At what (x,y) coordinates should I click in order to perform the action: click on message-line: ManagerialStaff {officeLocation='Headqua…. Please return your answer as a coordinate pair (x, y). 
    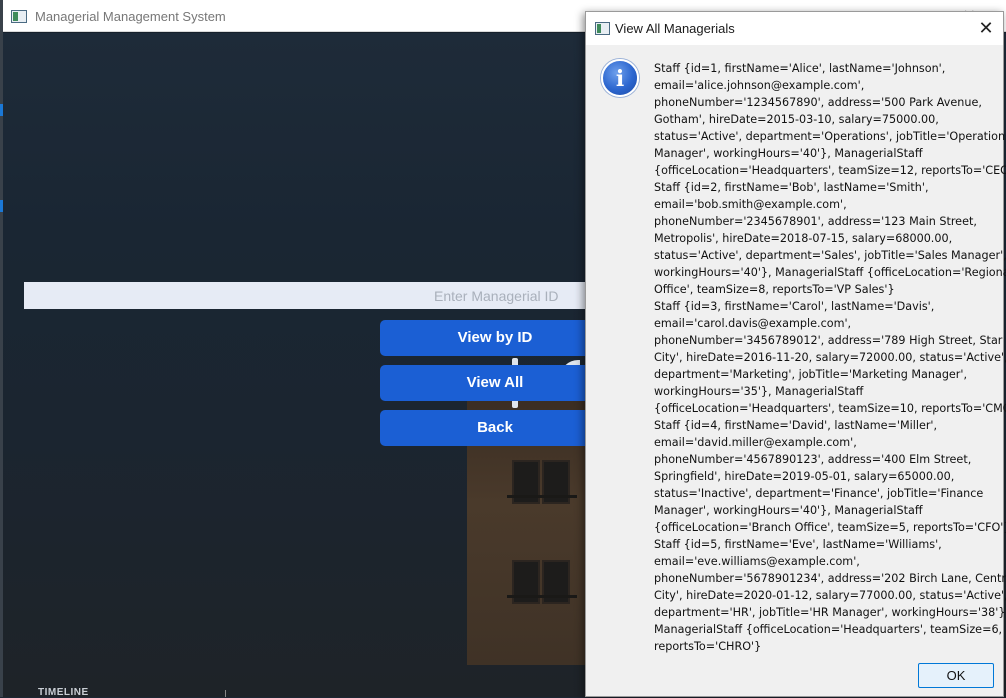
    Looking at the image, I should click on (828, 629).